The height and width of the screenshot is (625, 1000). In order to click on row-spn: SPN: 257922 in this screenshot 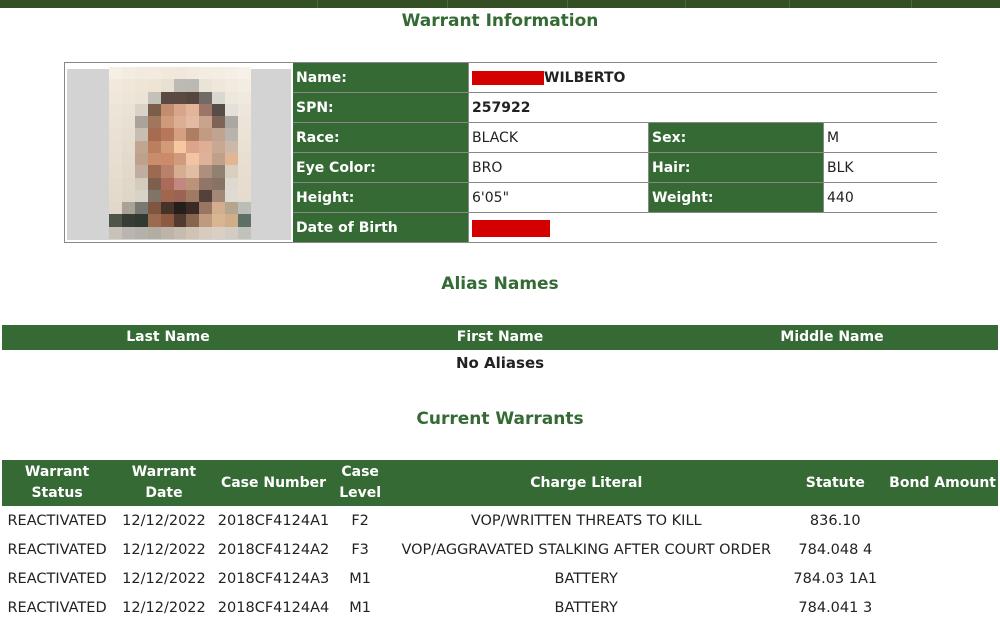, I will do `click(615, 108)`.